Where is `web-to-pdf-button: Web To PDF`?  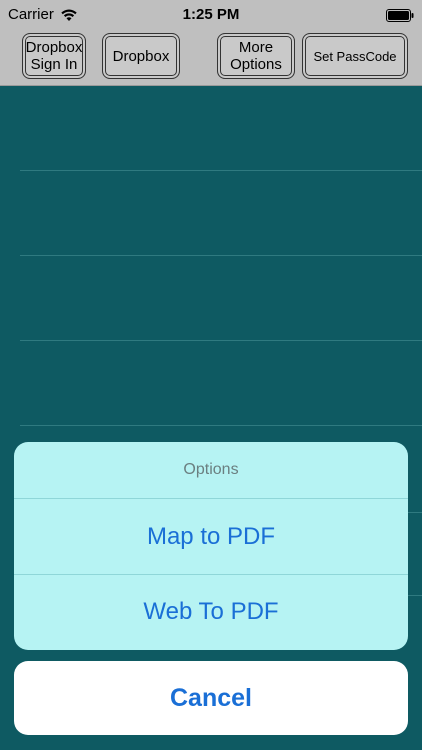 web-to-pdf-button: Web To PDF is located at coordinates (211, 611).